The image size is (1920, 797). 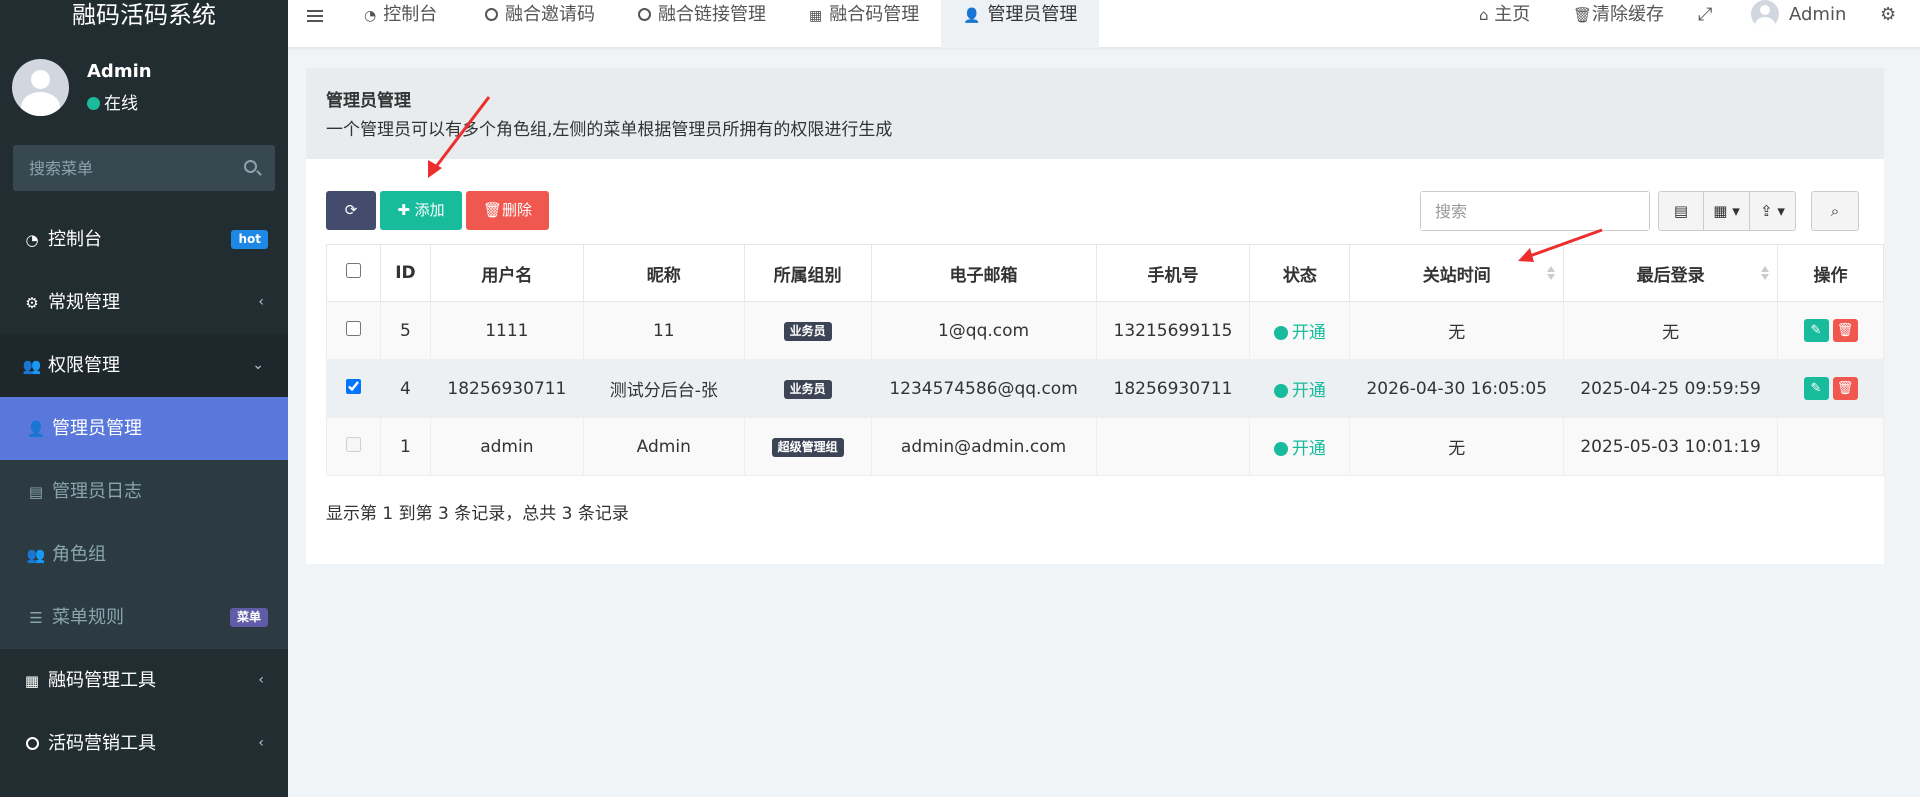 I want to click on cell-email: 1@qq.com, so click(x=983, y=330).